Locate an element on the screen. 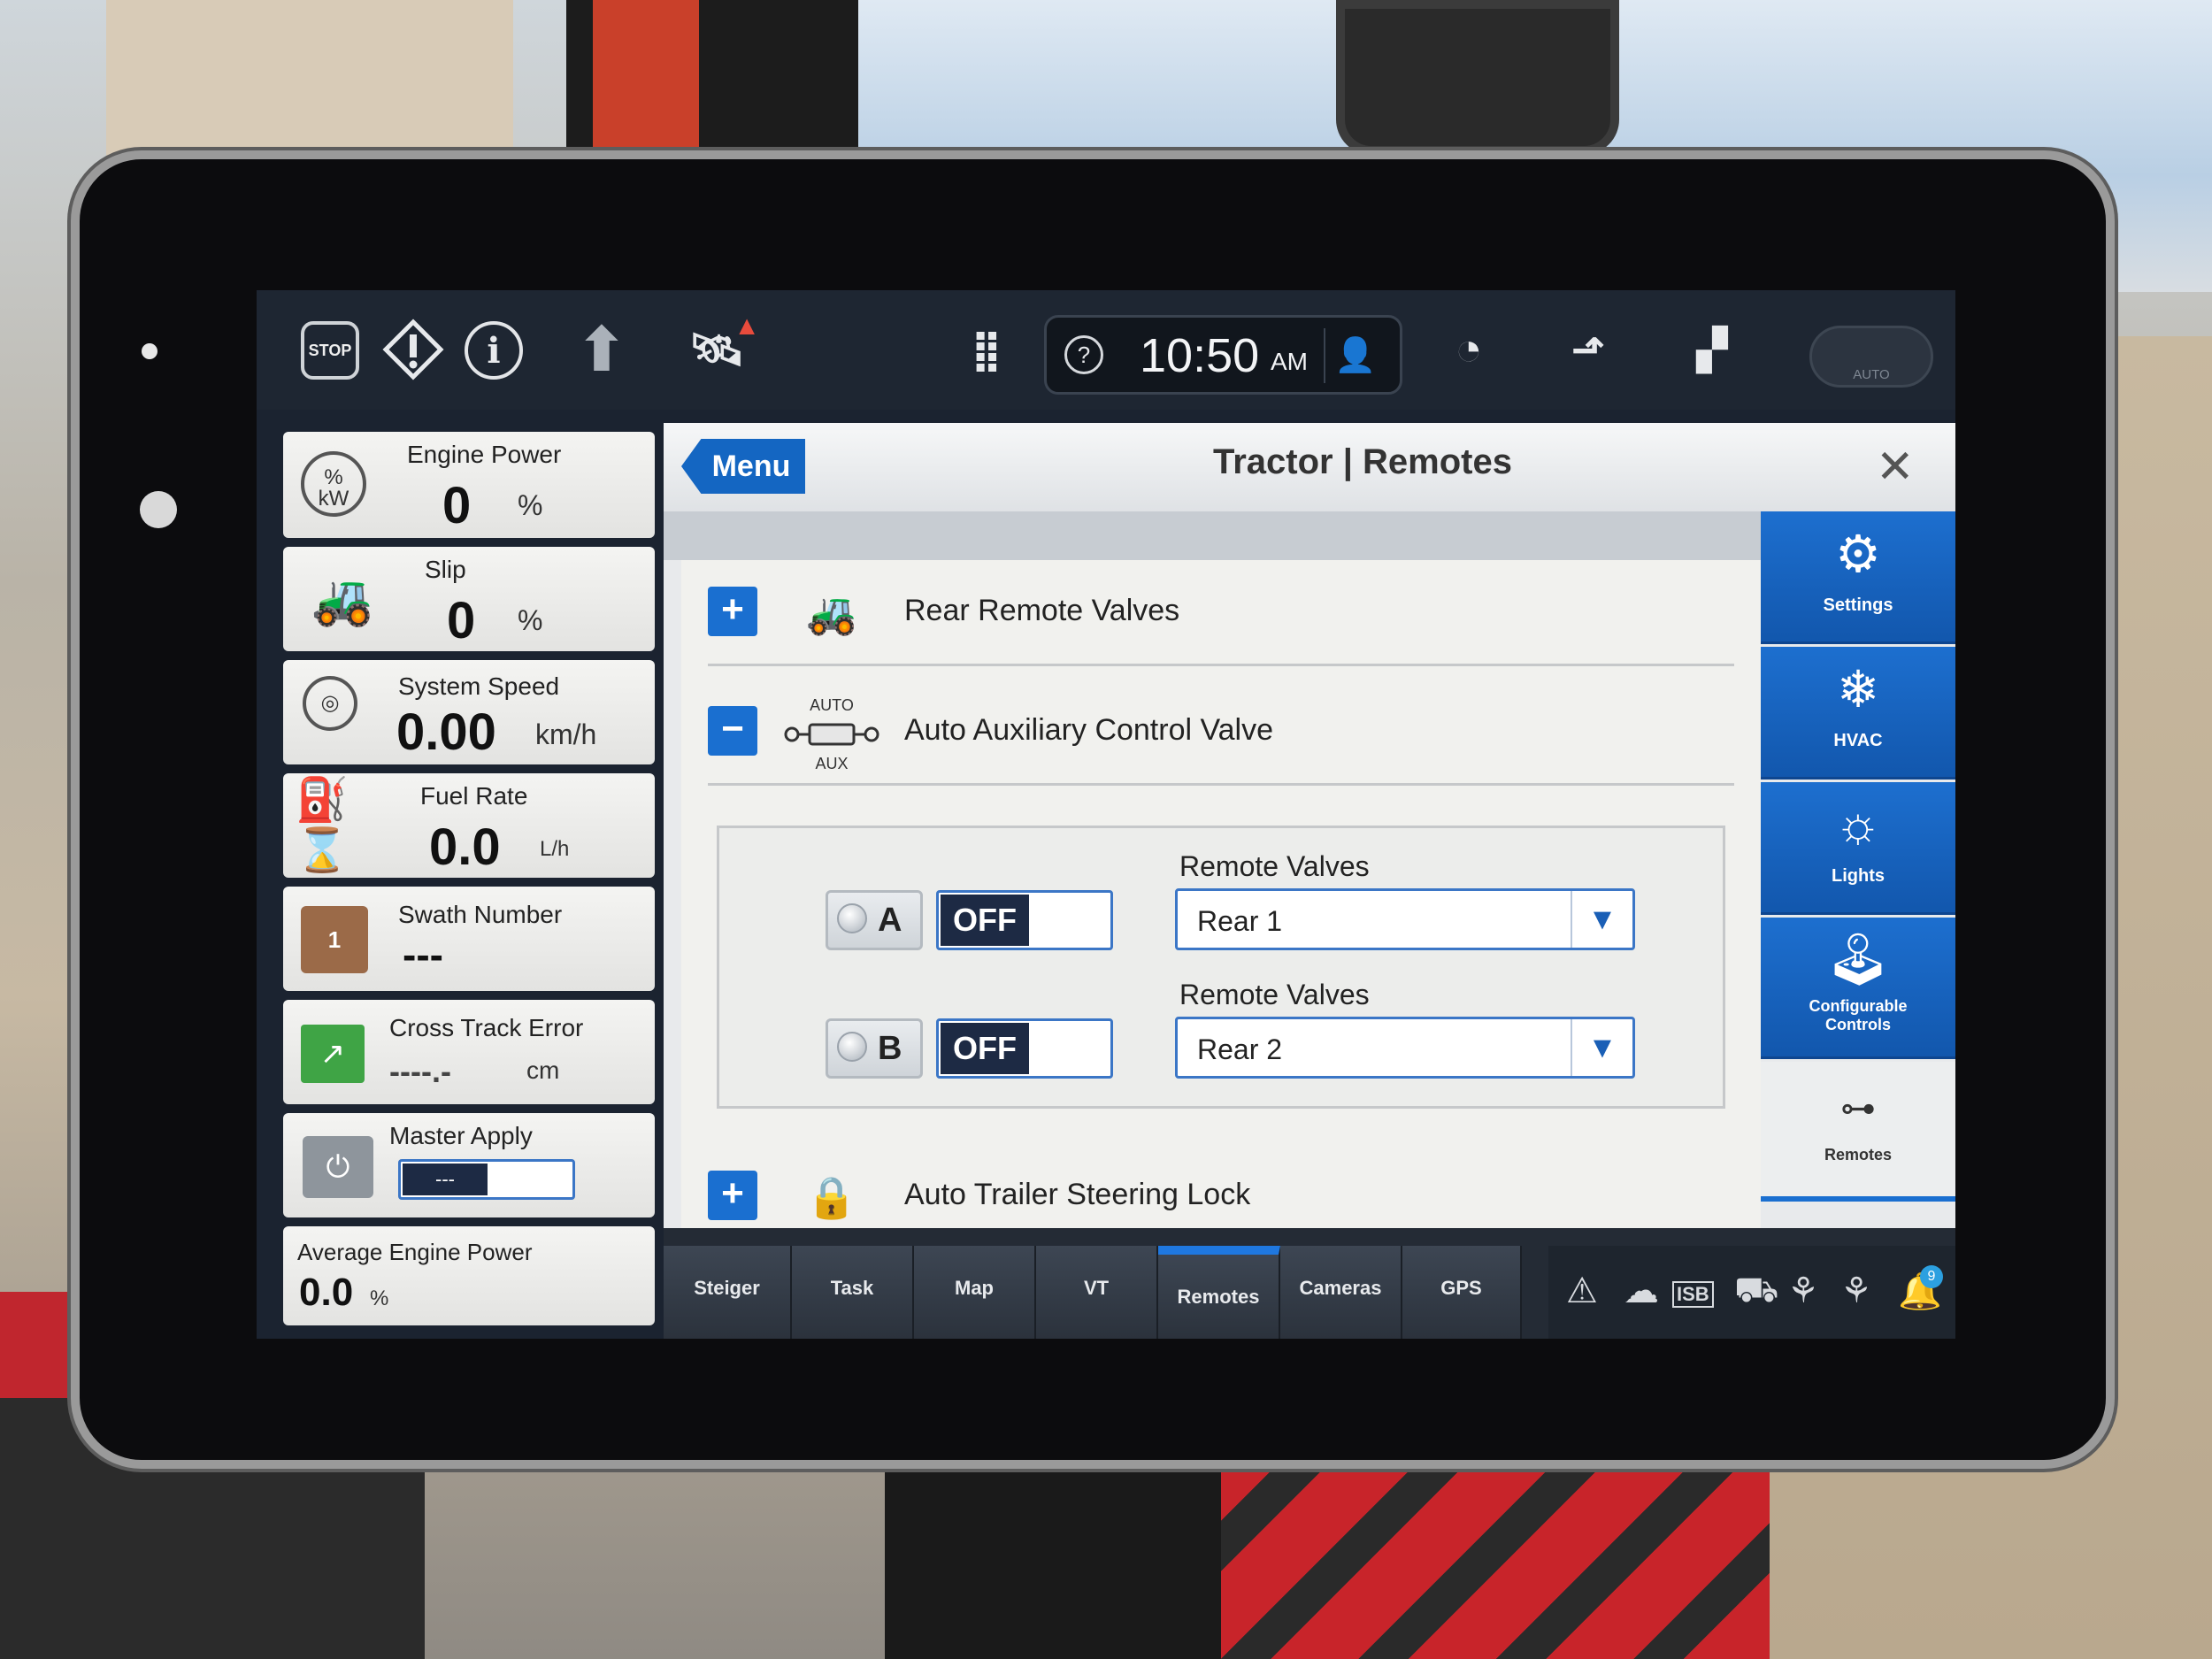  remote-valves-select-a: Rear 1 ▼ is located at coordinates (1405, 919).